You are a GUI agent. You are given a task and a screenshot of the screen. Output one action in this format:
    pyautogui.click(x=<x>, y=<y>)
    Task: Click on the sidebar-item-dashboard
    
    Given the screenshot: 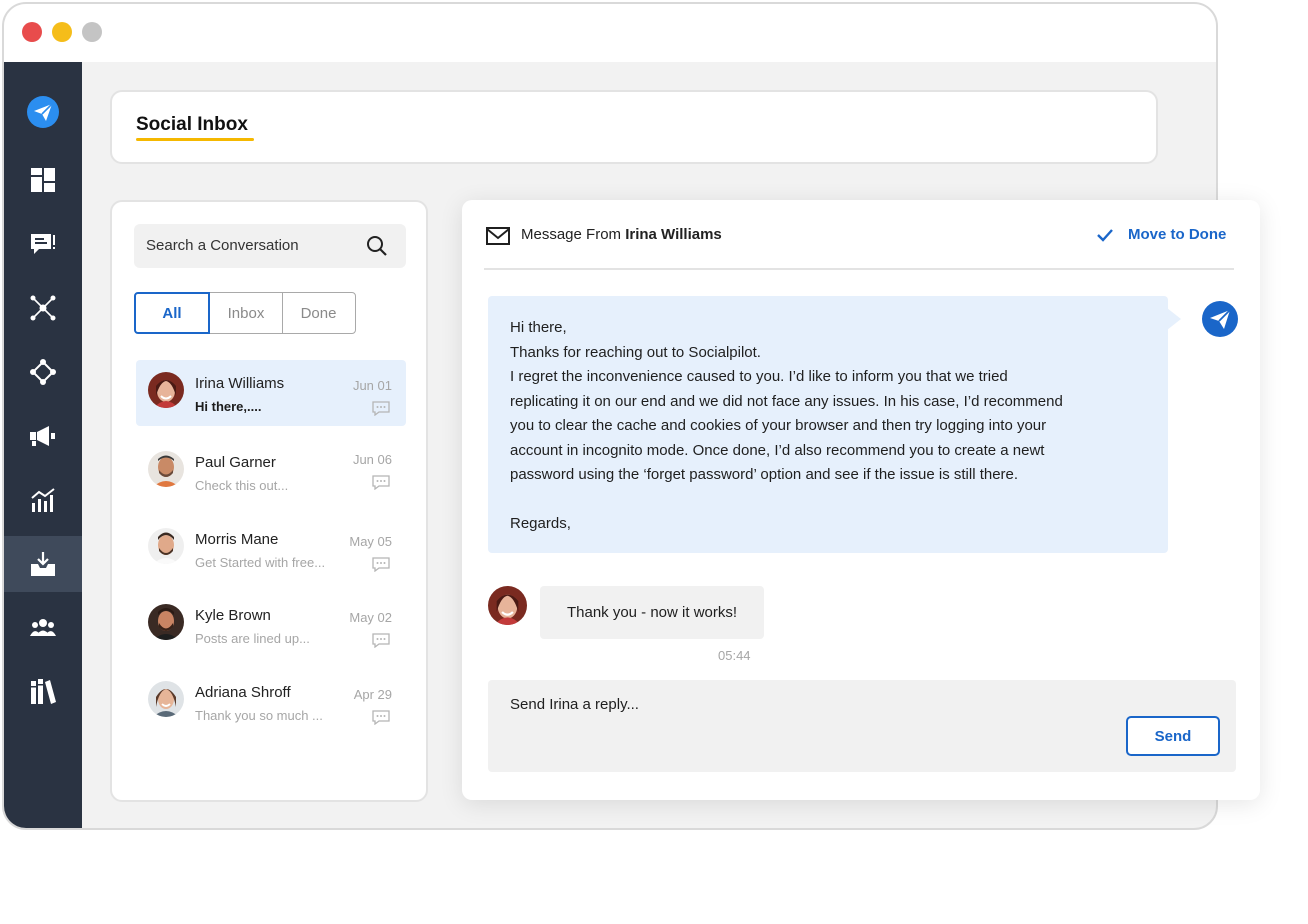 What is the action you would take?
    pyautogui.click(x=43, y=180)
    